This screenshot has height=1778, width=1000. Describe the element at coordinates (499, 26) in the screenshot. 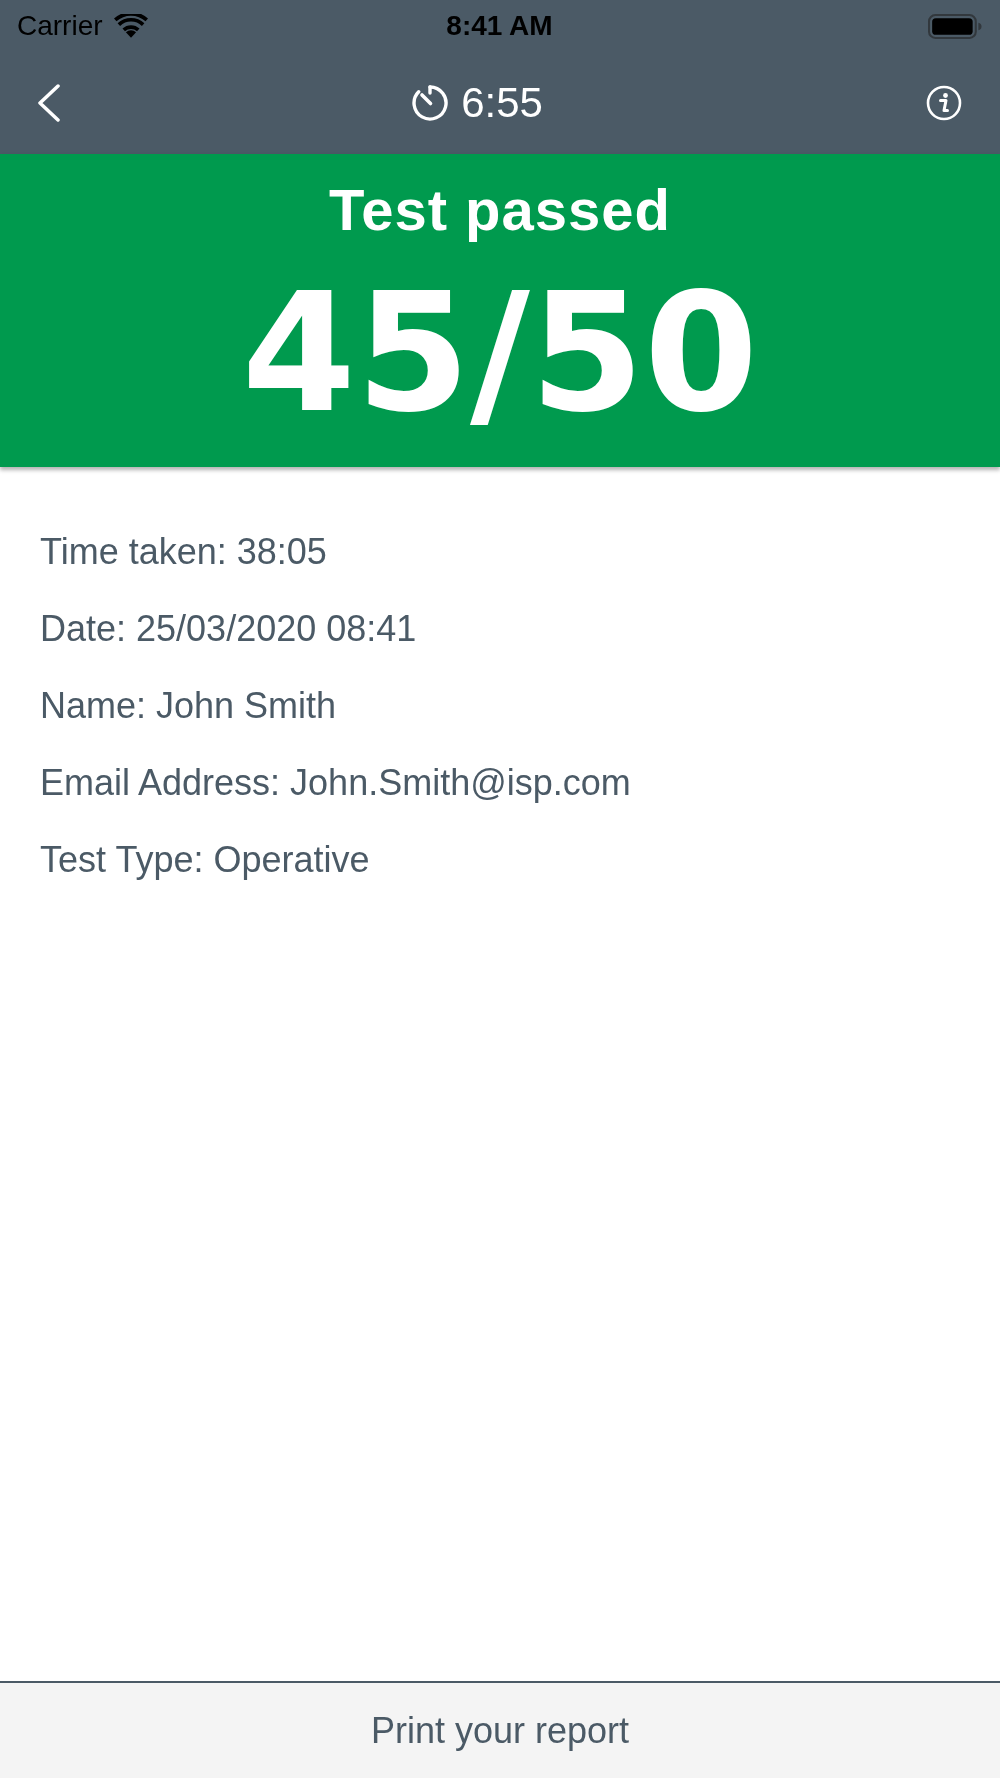

I see `status-time: 8:41 AM` at that location.